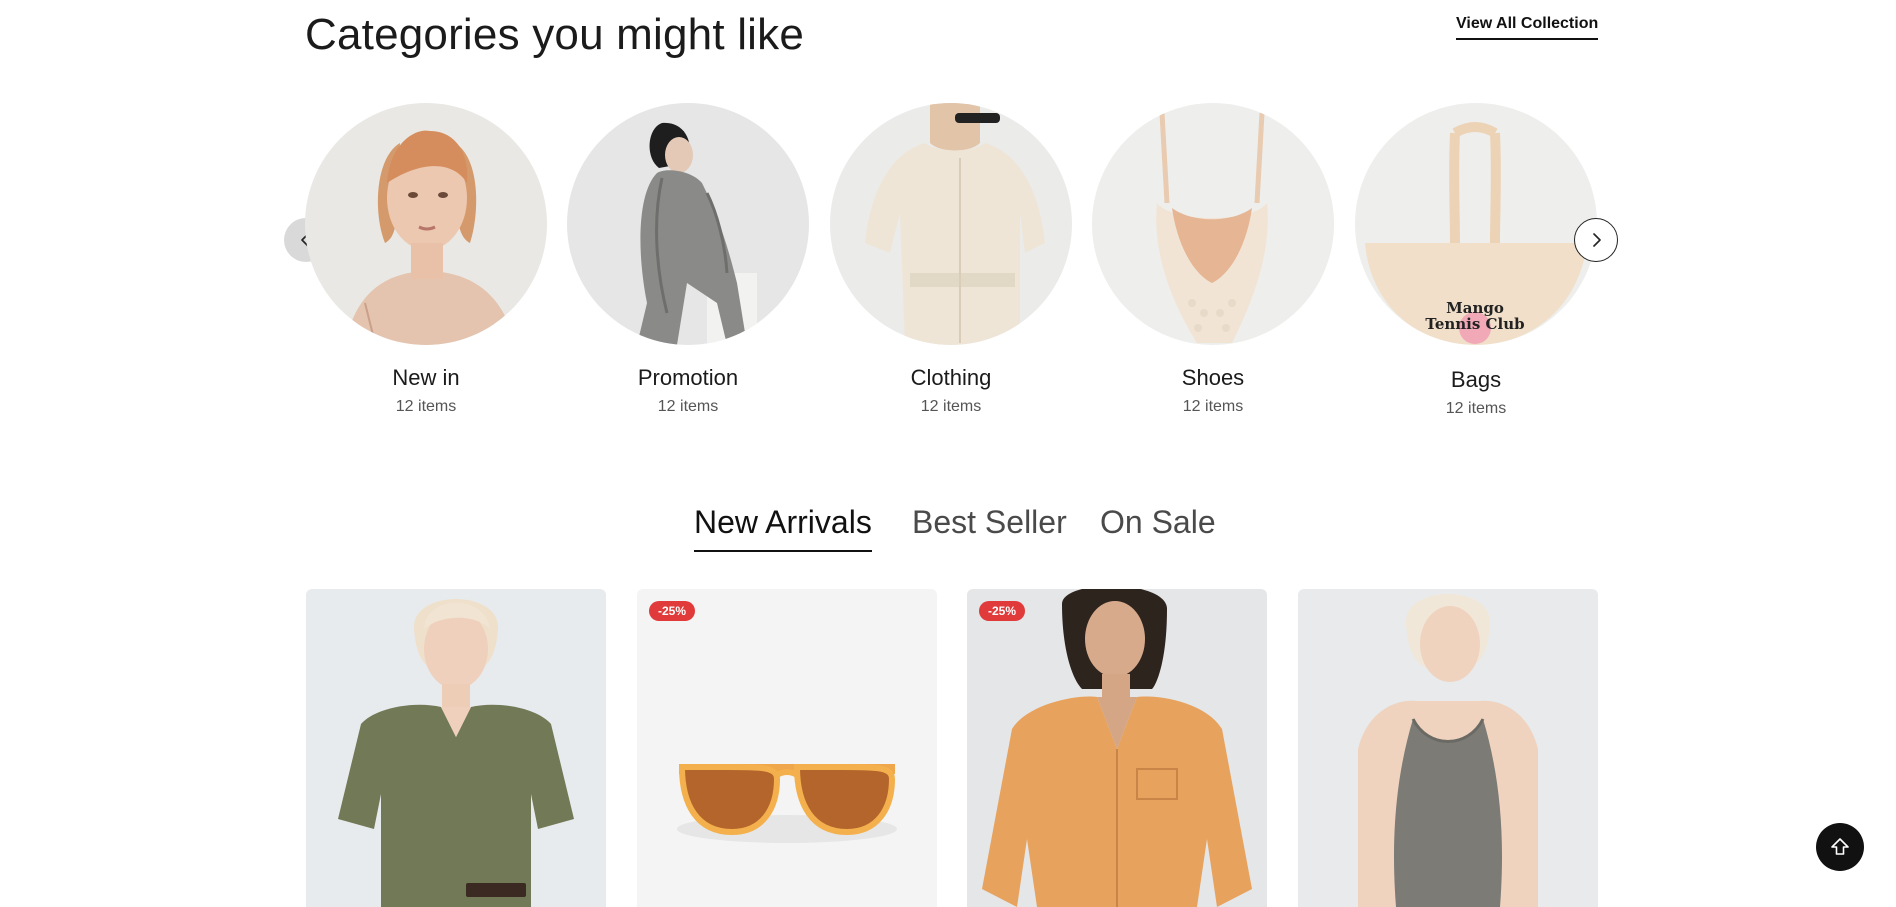 The height and width of the screenshot is (907, 1896). What do you see at coordinates (688, 224) in the screenshot?
I see `category-image-promotion` at bounding box center [688, 224].